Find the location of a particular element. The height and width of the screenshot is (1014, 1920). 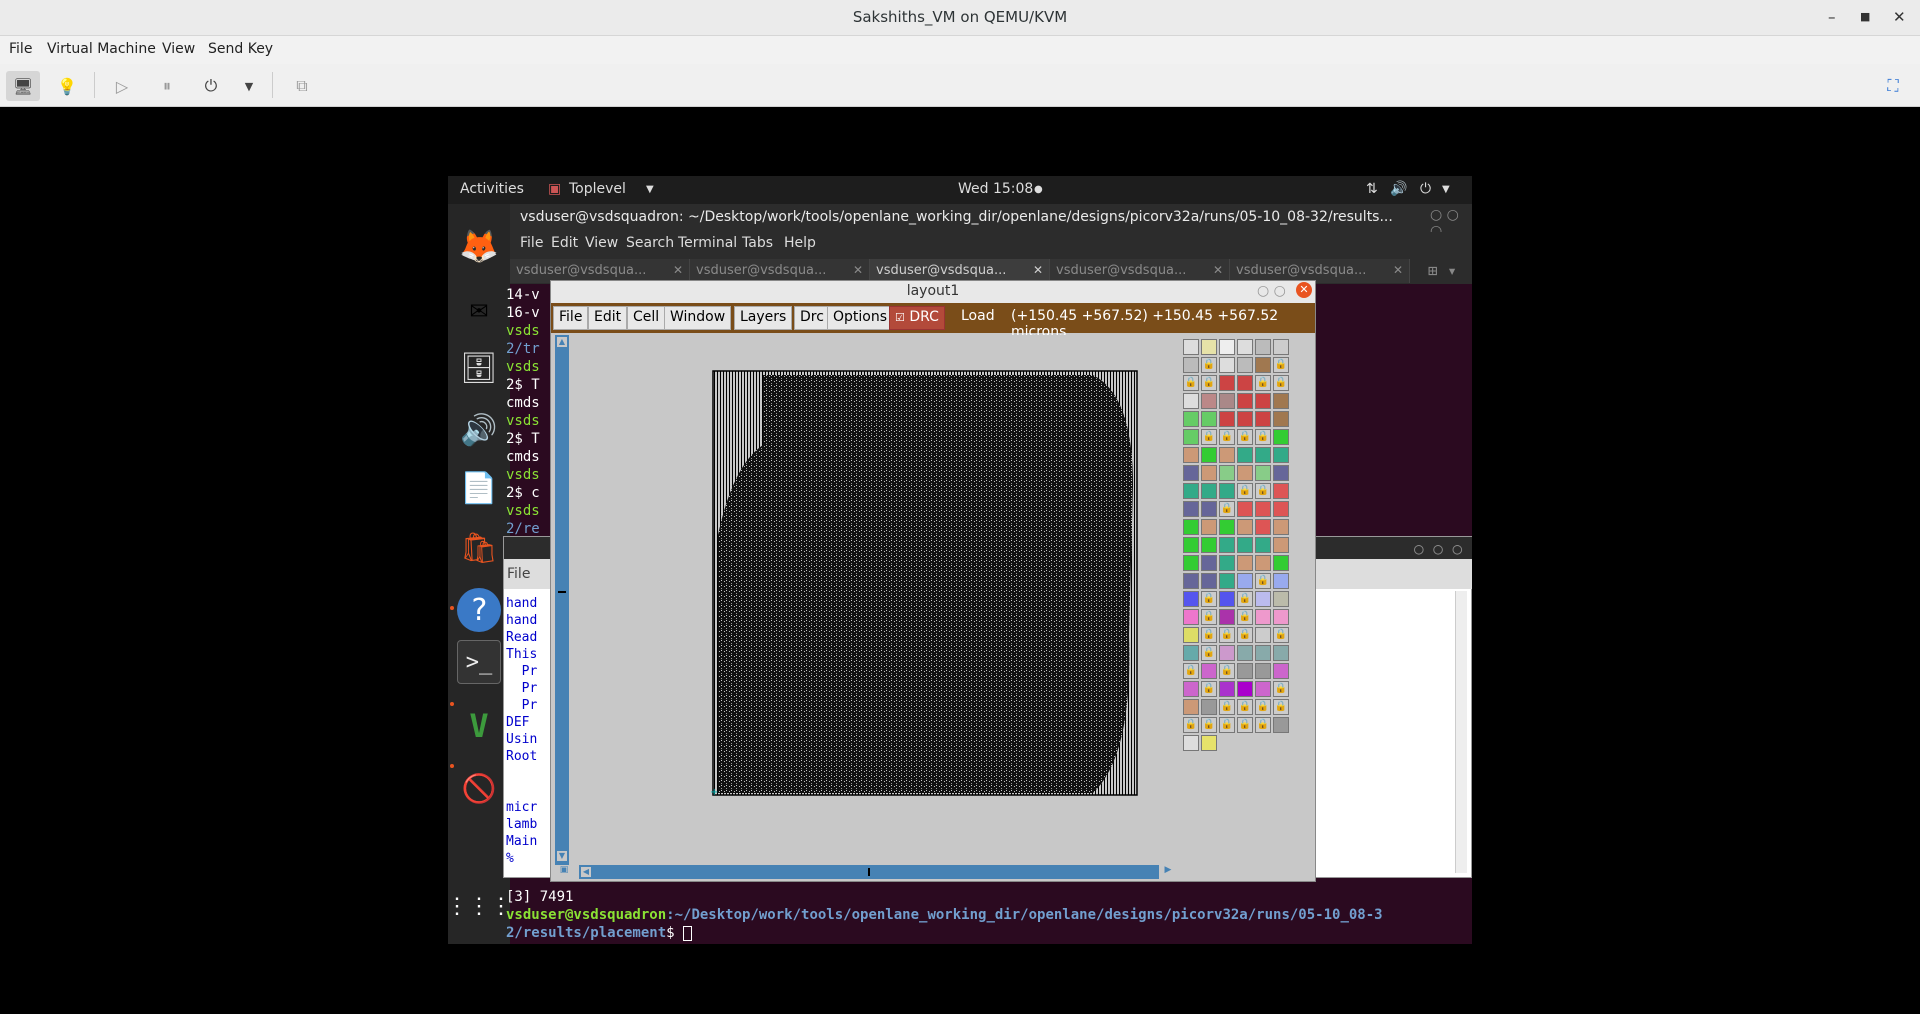

snapshot-icon: ⧉ is located at coordinates (302, 86).